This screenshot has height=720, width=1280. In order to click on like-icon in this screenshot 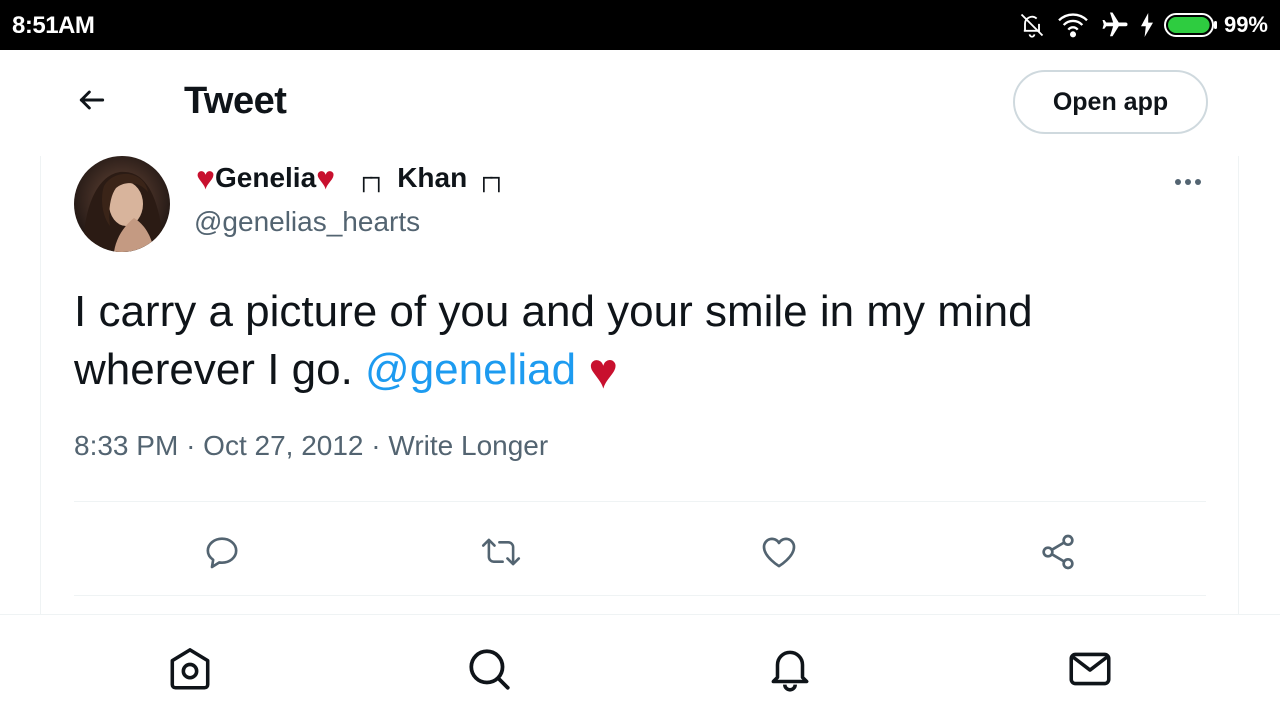, I will do `click(779, 552)`.